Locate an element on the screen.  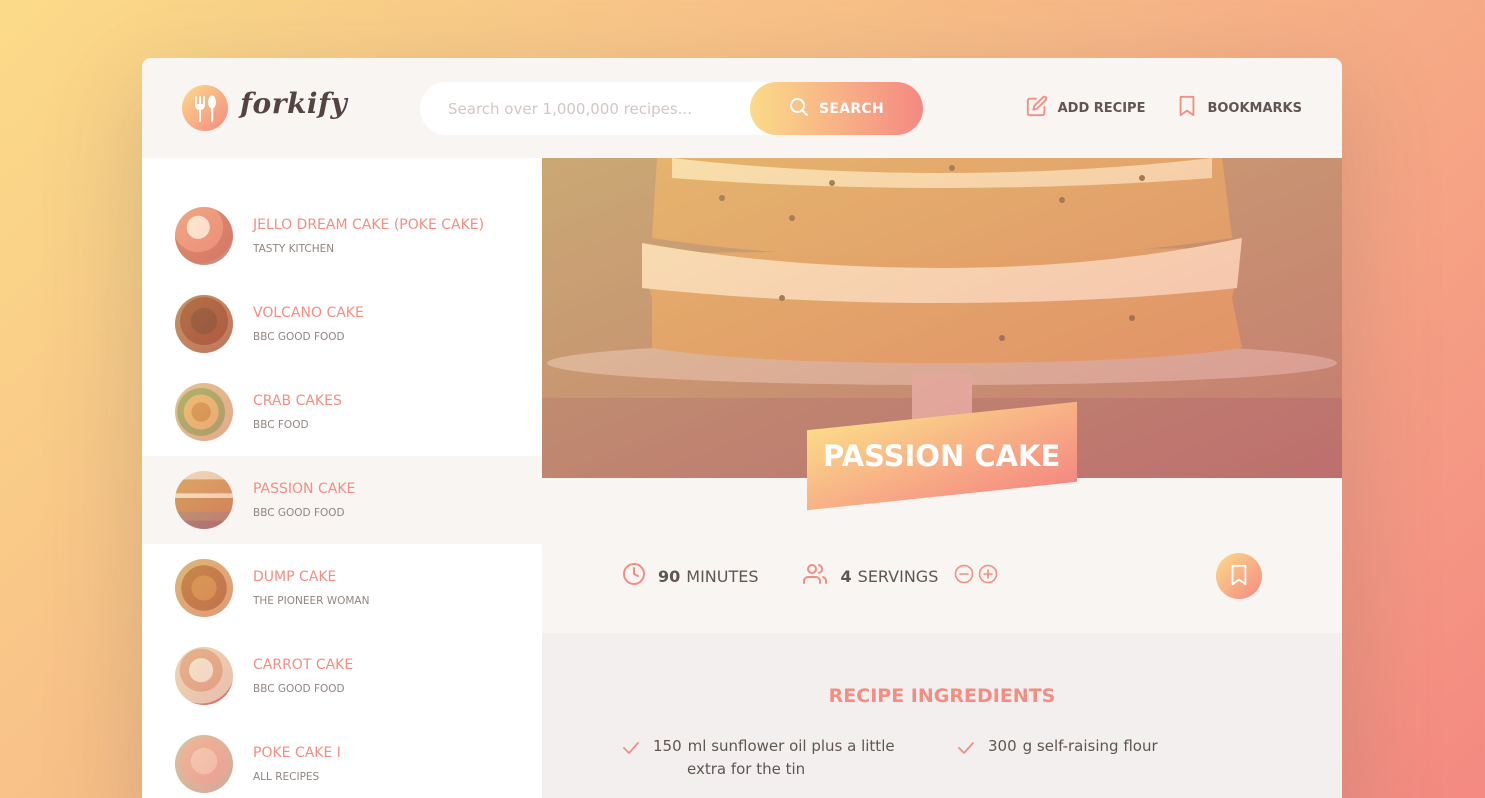
search-button-label: SEARCH is located at coordinates (851, 108).